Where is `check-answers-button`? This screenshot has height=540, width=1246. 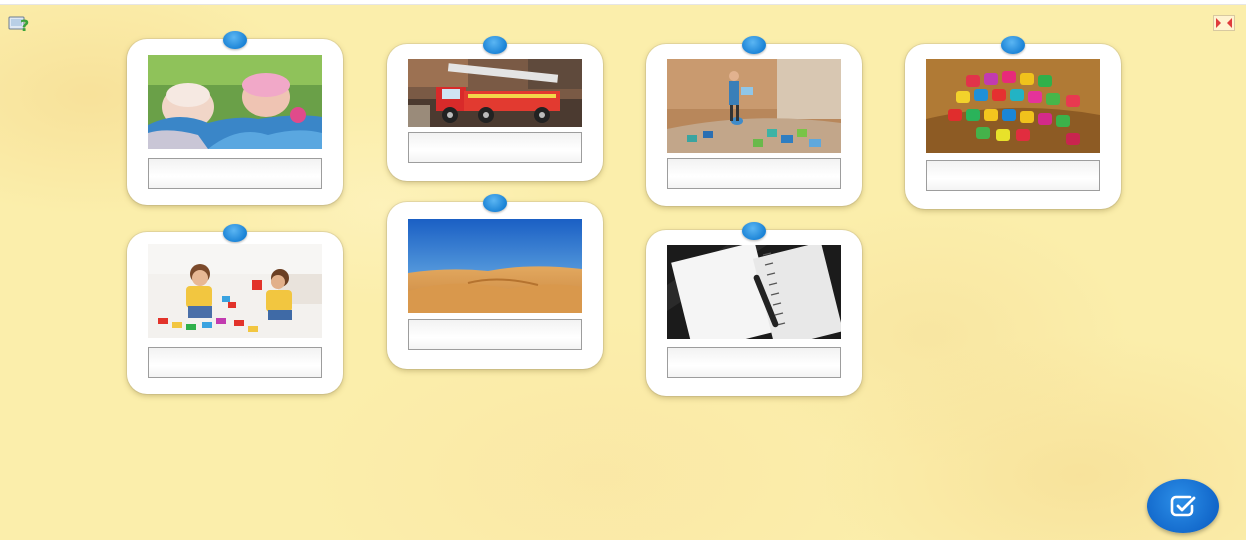 check-answers-button is located at coordinates (1183, 506).